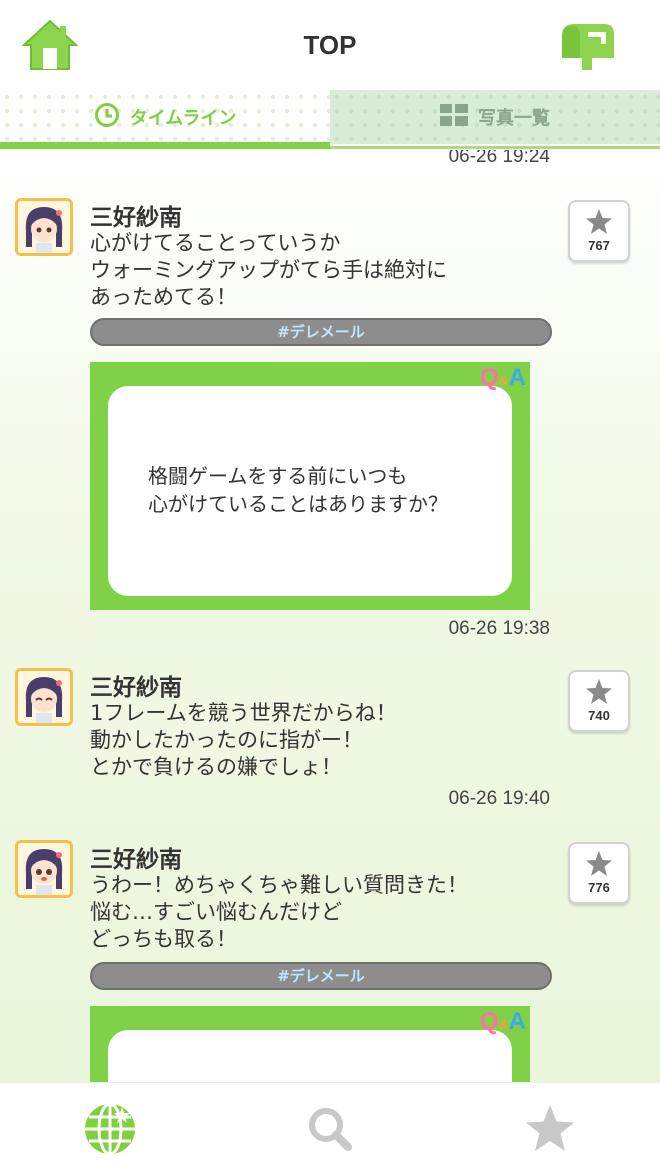  I want to click on post-timestamp: 06-26 19:38, so click(499, 628).